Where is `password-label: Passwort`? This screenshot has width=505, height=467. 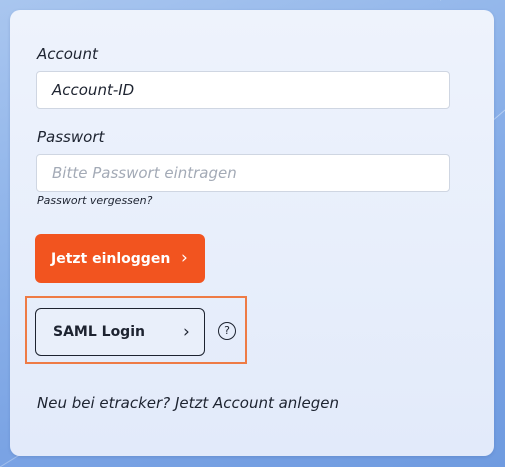
password-label: Passwort is located at coordinates (71, 137).